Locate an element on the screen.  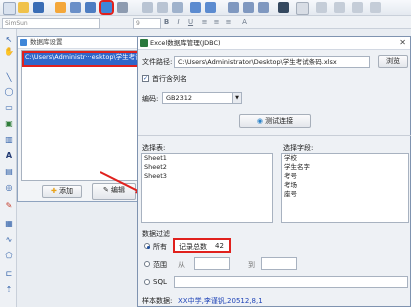
left-toolbox: ↖ ✋ ╲ ◯ ▭ ▣ ▥ A ▤ ◎ ✎ ▦ ∿ ⬠ ⊏ ⇡ is located at coordinates (8, 168).